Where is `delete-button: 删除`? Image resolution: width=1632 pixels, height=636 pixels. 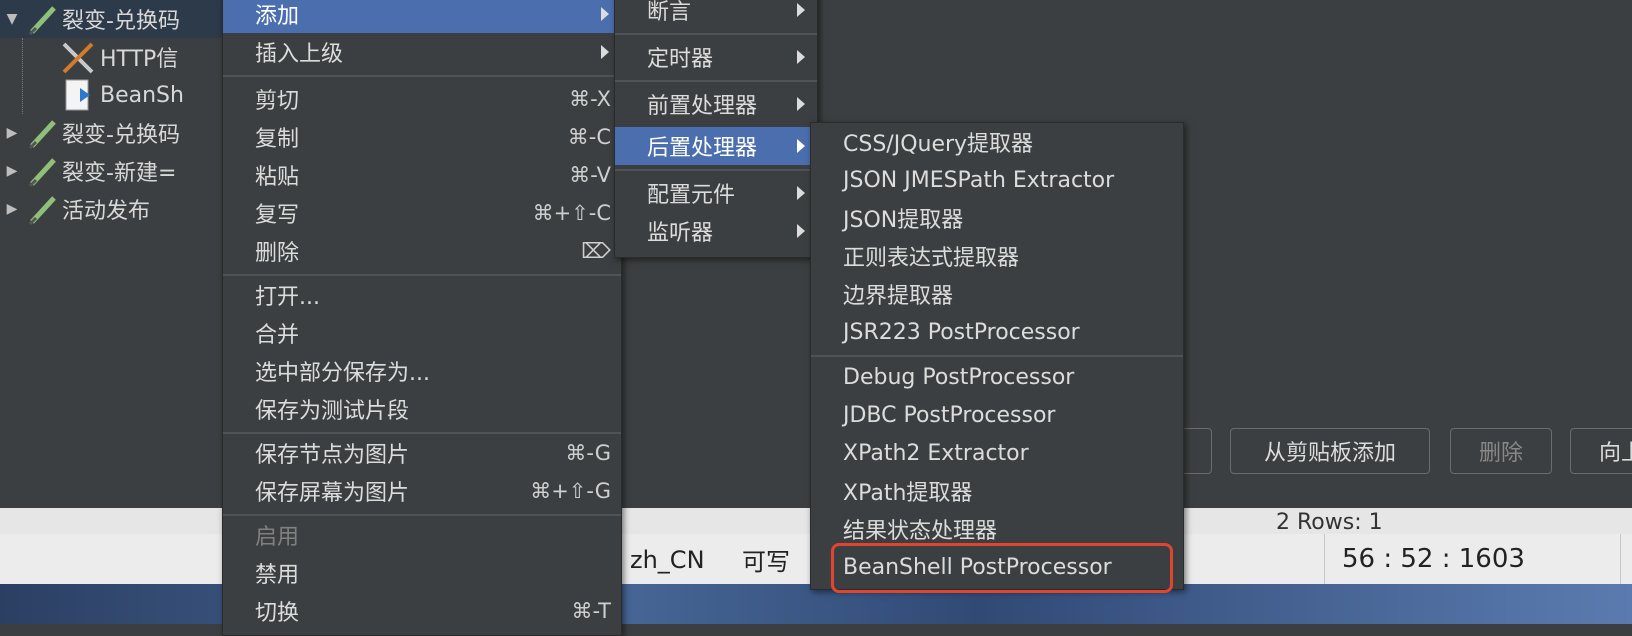
delete-button: 删除 is located at coordinates (1501, 451).